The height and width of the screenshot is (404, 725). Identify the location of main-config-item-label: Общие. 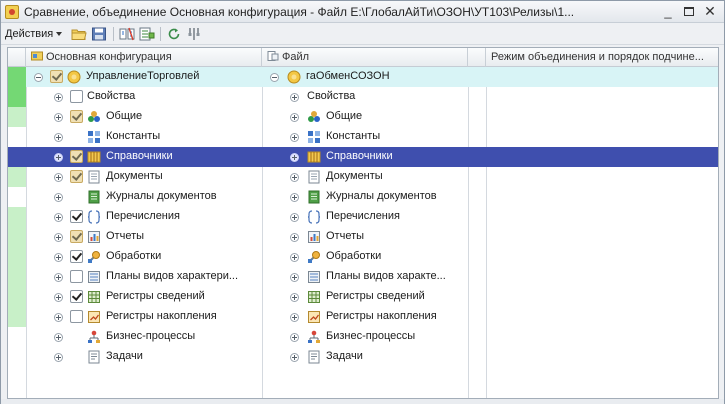
(124, 116).